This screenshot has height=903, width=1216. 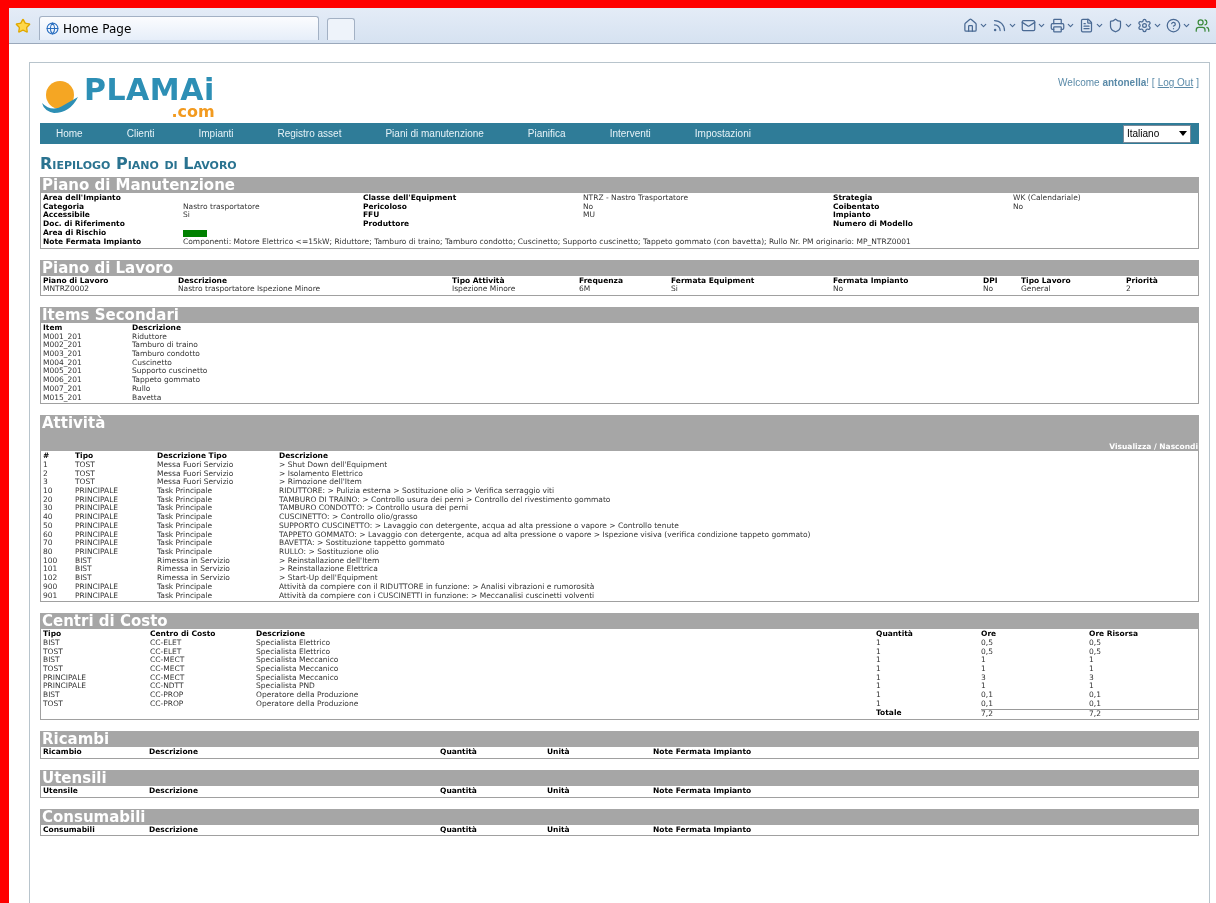 What do you see at coordinates (1202, 25) in the screenshot?
I see `users-icon` at bounding box center [1202, 25].